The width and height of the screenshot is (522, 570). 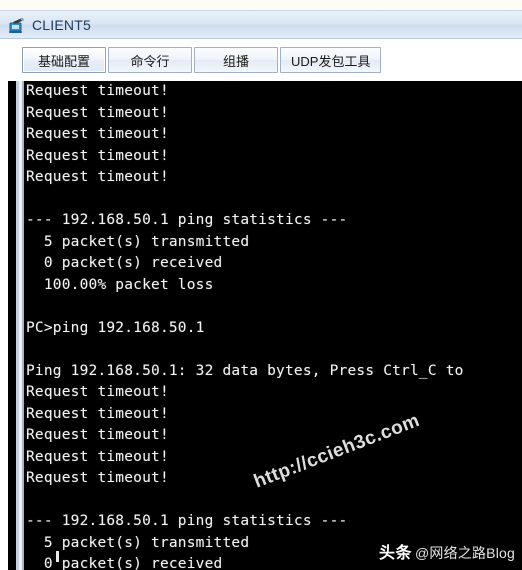 I want to click on console-line: PC>ping 192.168.50.1, so click(x=115, y=327).